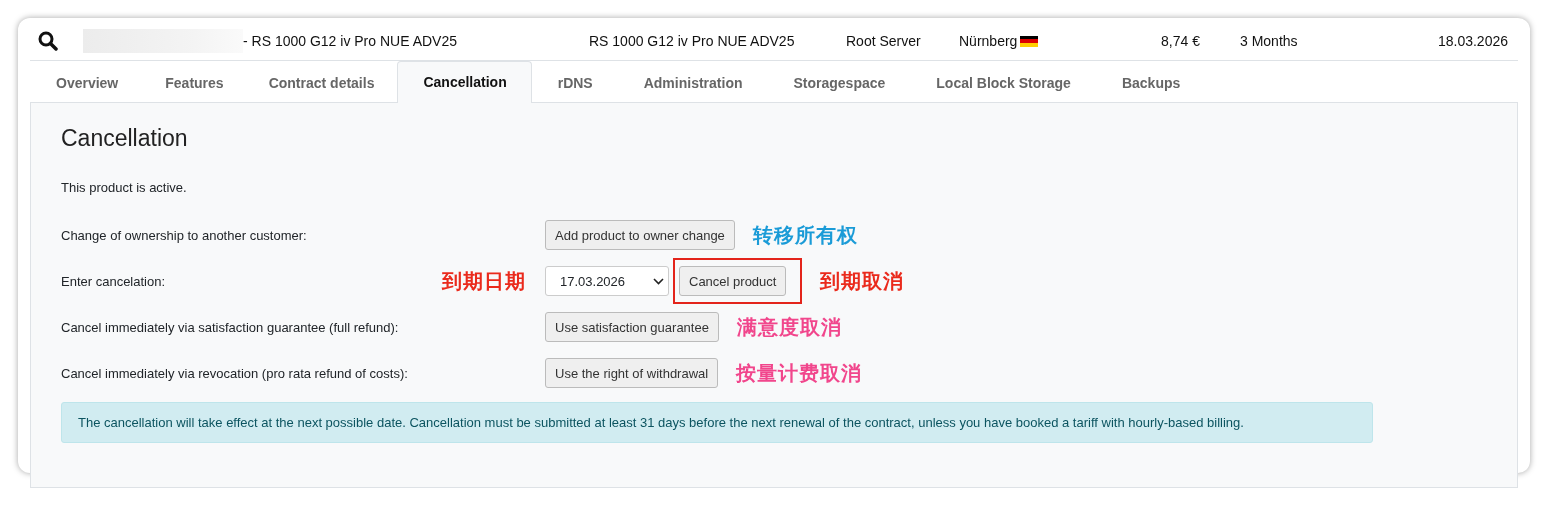  What do you see at coordinates (1472, 41) in the screenshot?
I see `date: 18.03.2026` at bounding box center [1472, 41].